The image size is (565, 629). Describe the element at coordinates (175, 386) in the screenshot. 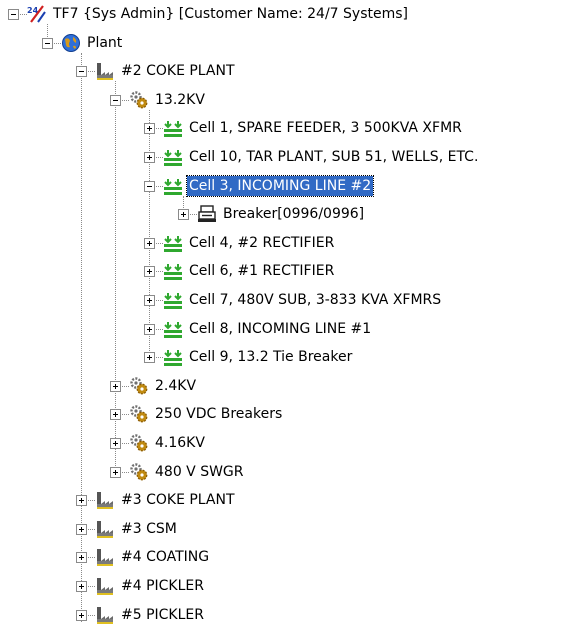

I see `tree-node-2-4kv: 2.4KV` at that location.